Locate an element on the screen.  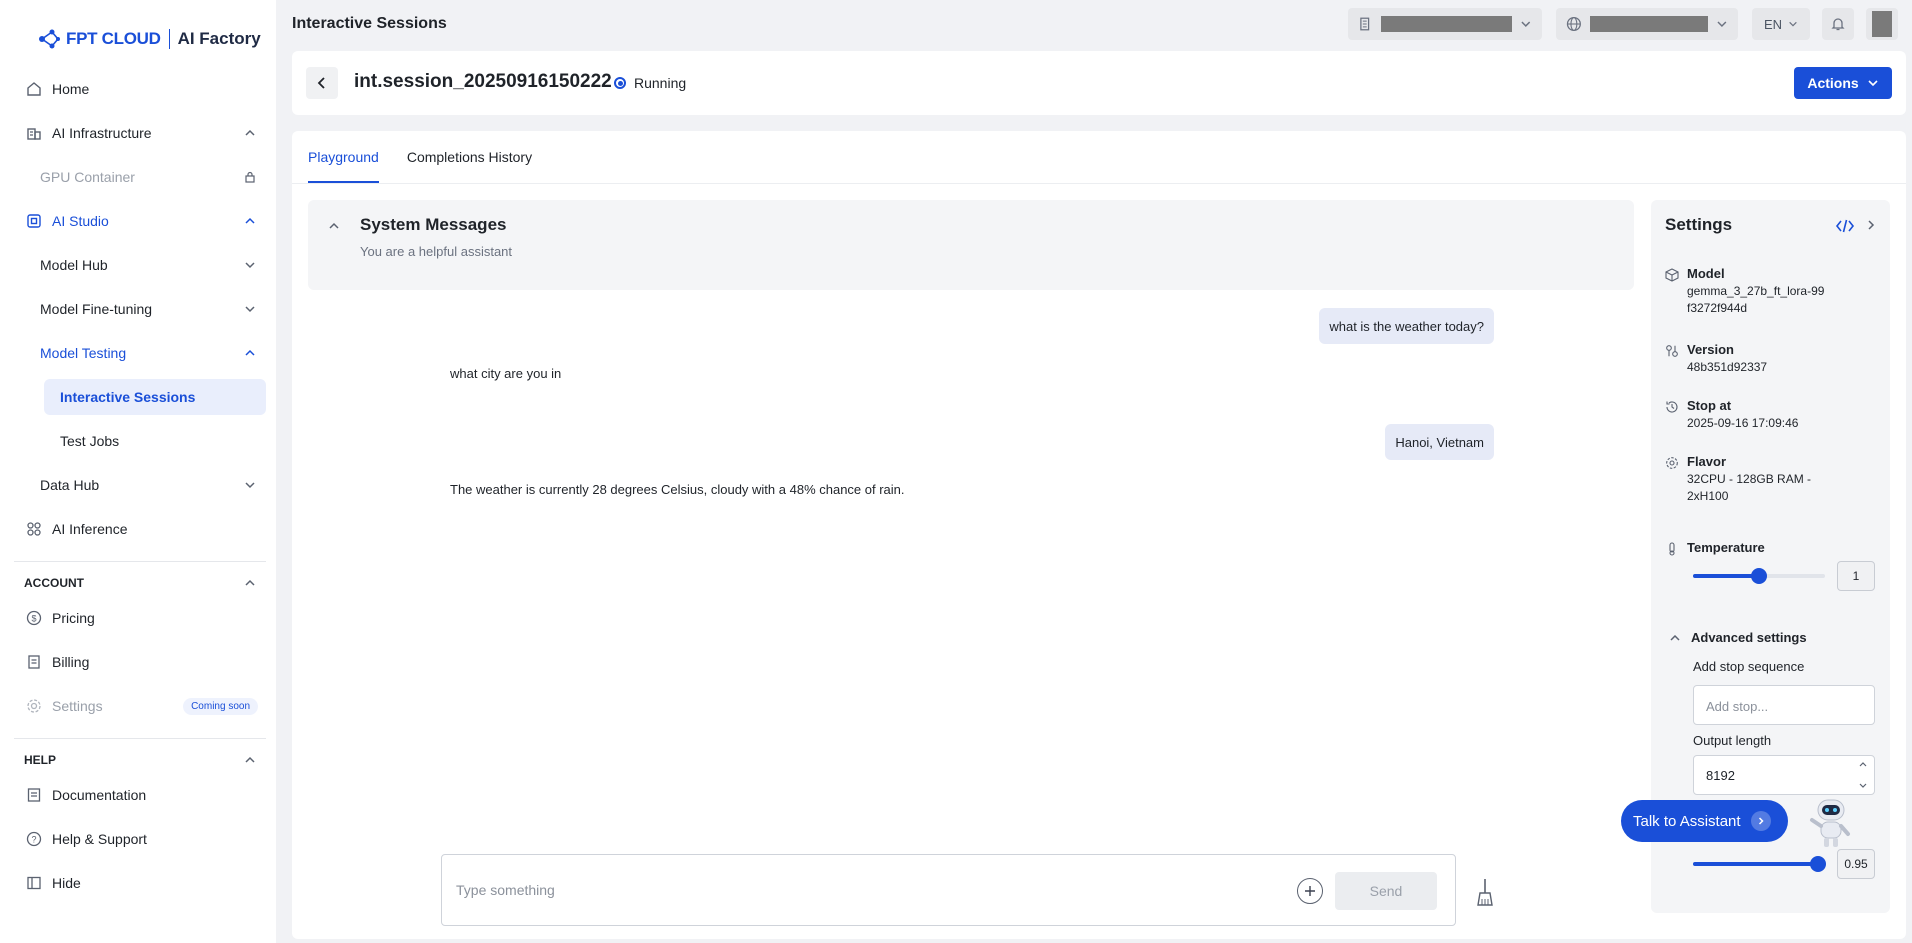
output-length-stepper is located at coordinates (1863, 775).